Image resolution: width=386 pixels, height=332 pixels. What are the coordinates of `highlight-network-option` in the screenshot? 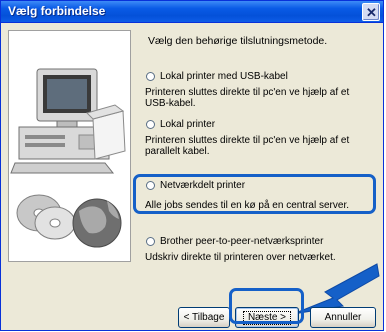 It's located at (254, 194).